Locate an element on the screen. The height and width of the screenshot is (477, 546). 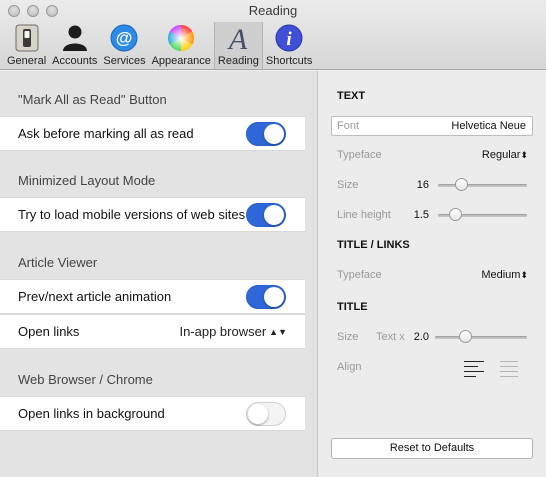
mobile-versions-toggle is located at coordinates (266, 215).